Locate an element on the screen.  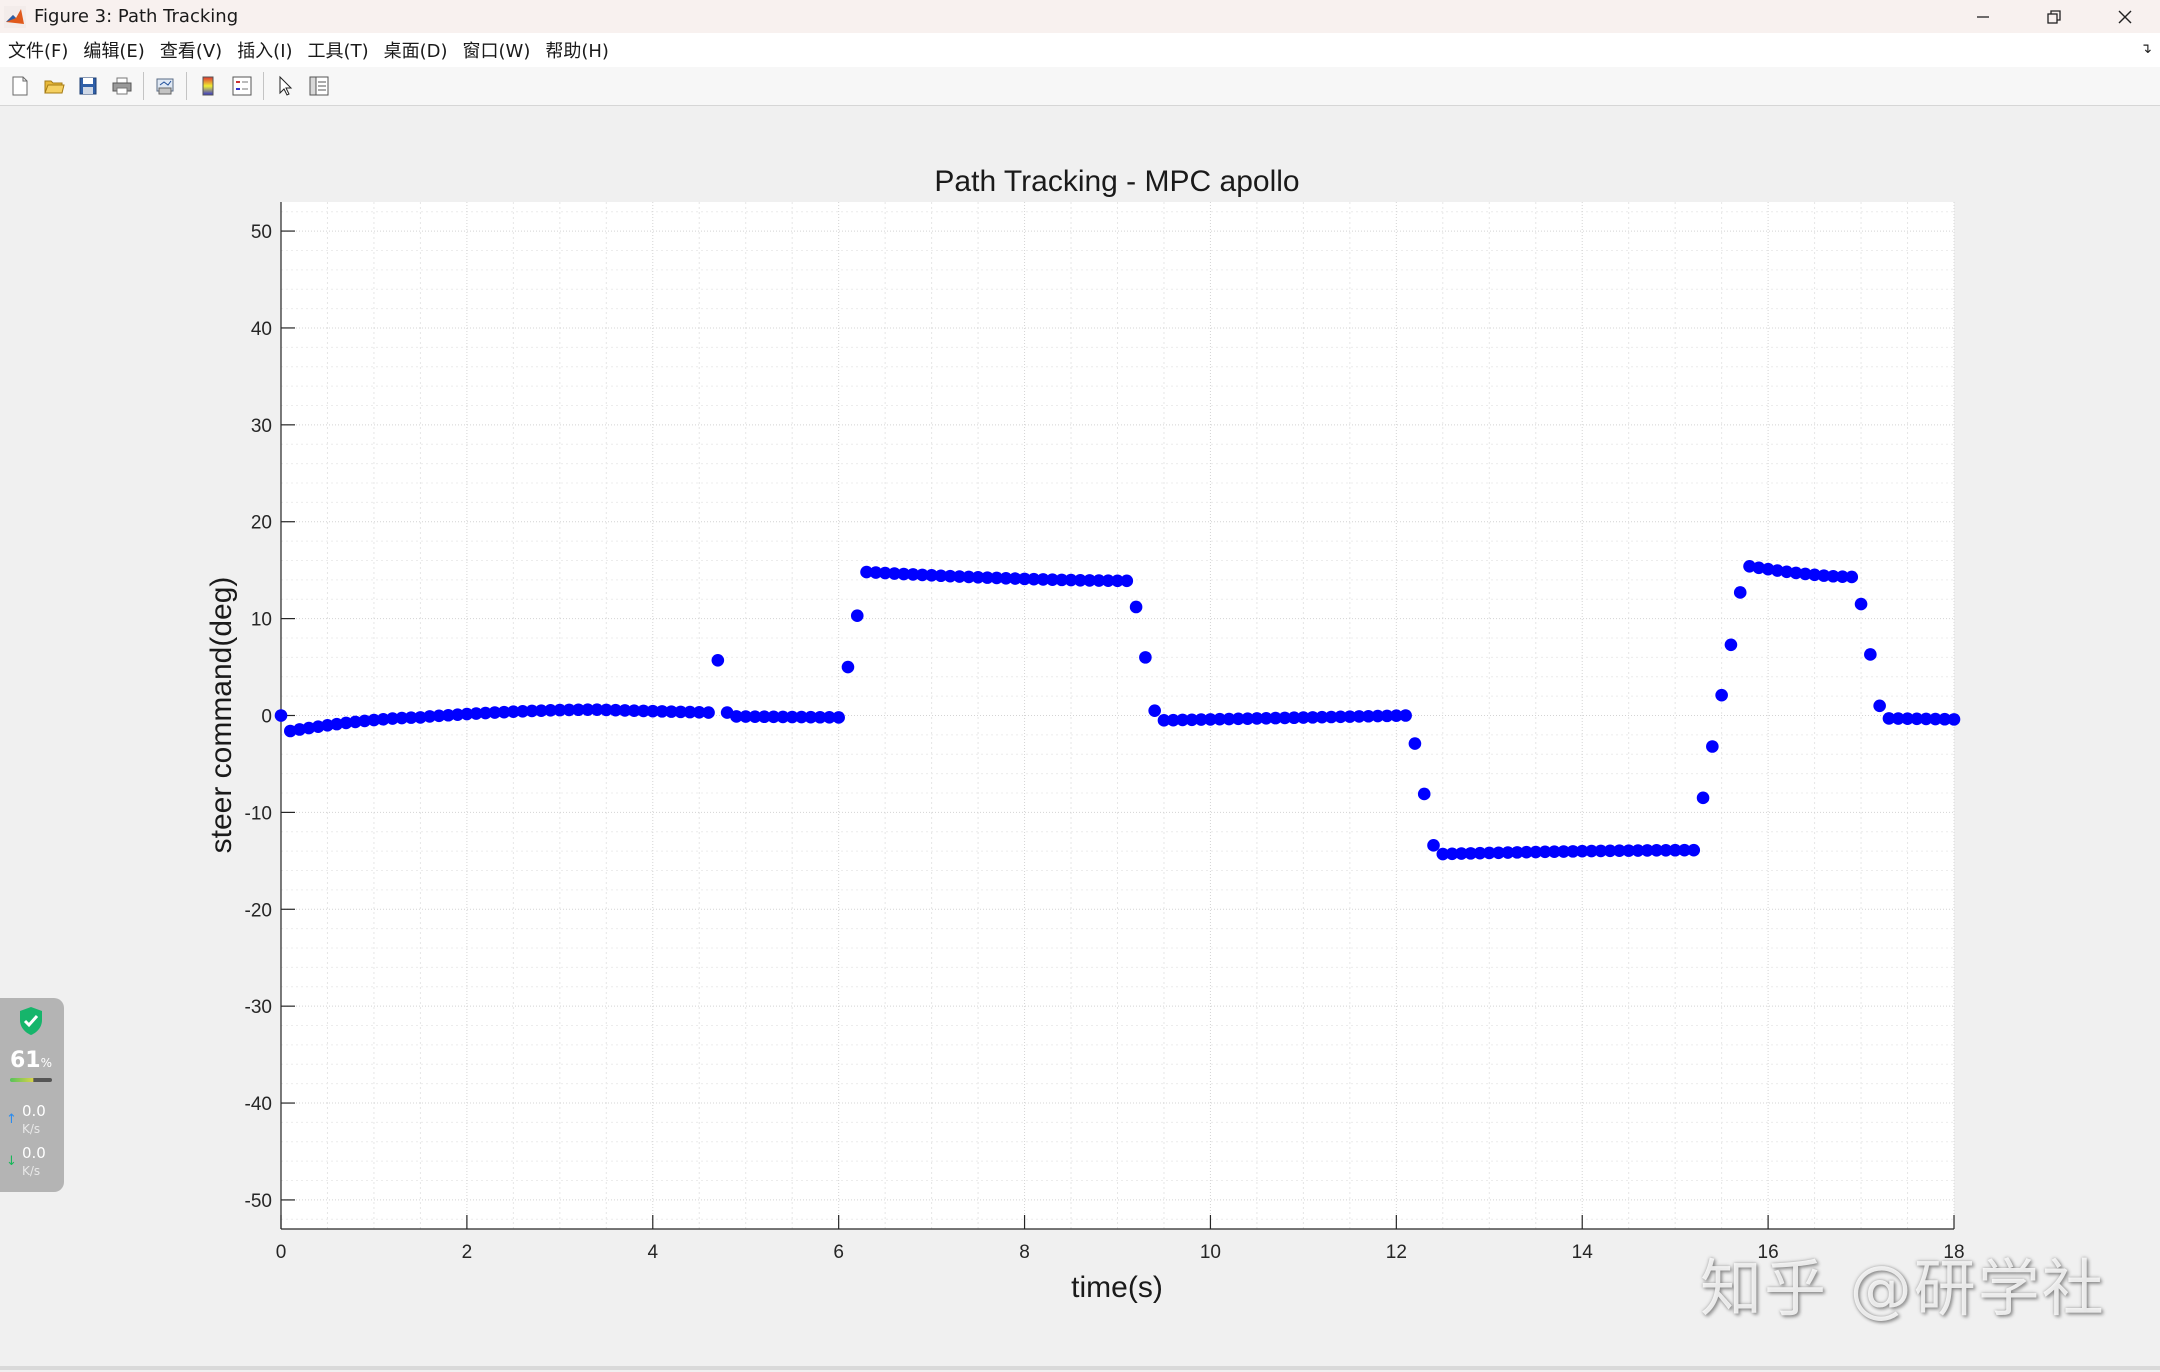
upload-rate: 0.0 is located at coordinates (34, 1111).